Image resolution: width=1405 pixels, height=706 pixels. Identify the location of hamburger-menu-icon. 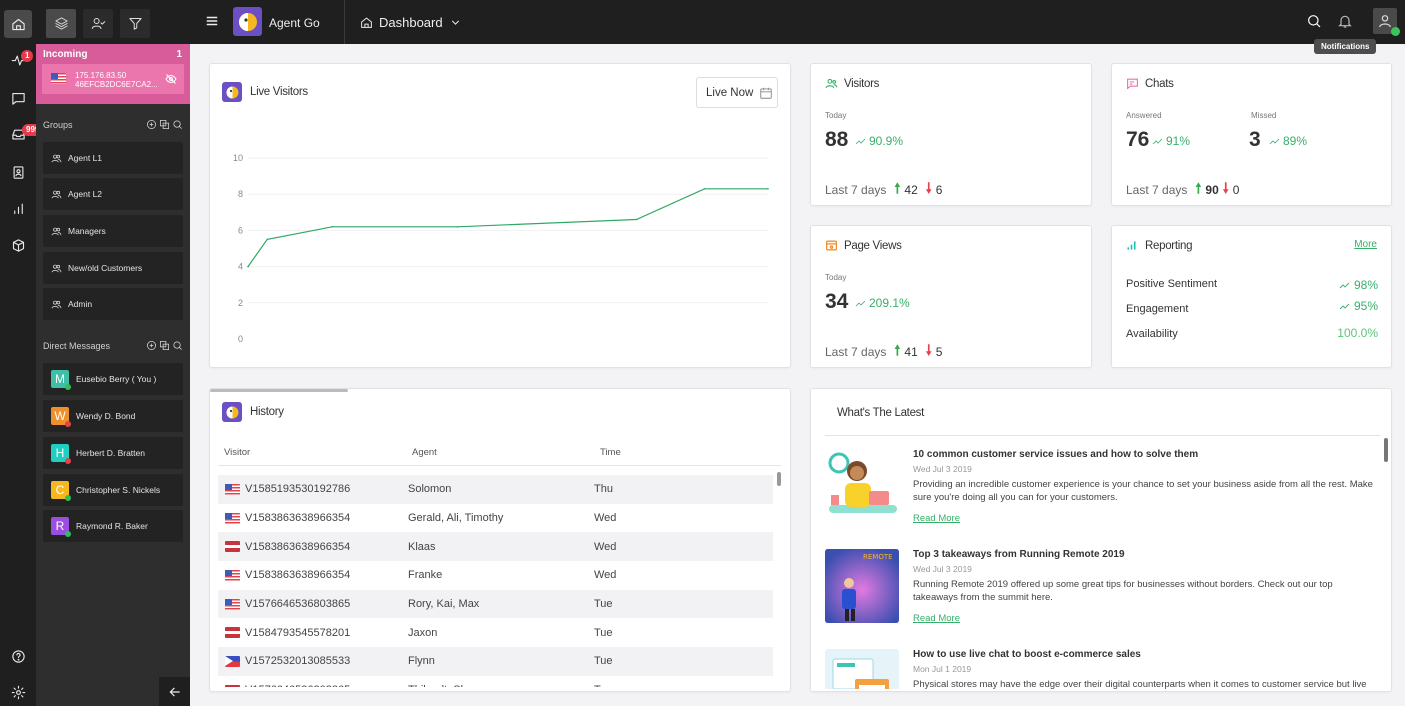
(212, 21).